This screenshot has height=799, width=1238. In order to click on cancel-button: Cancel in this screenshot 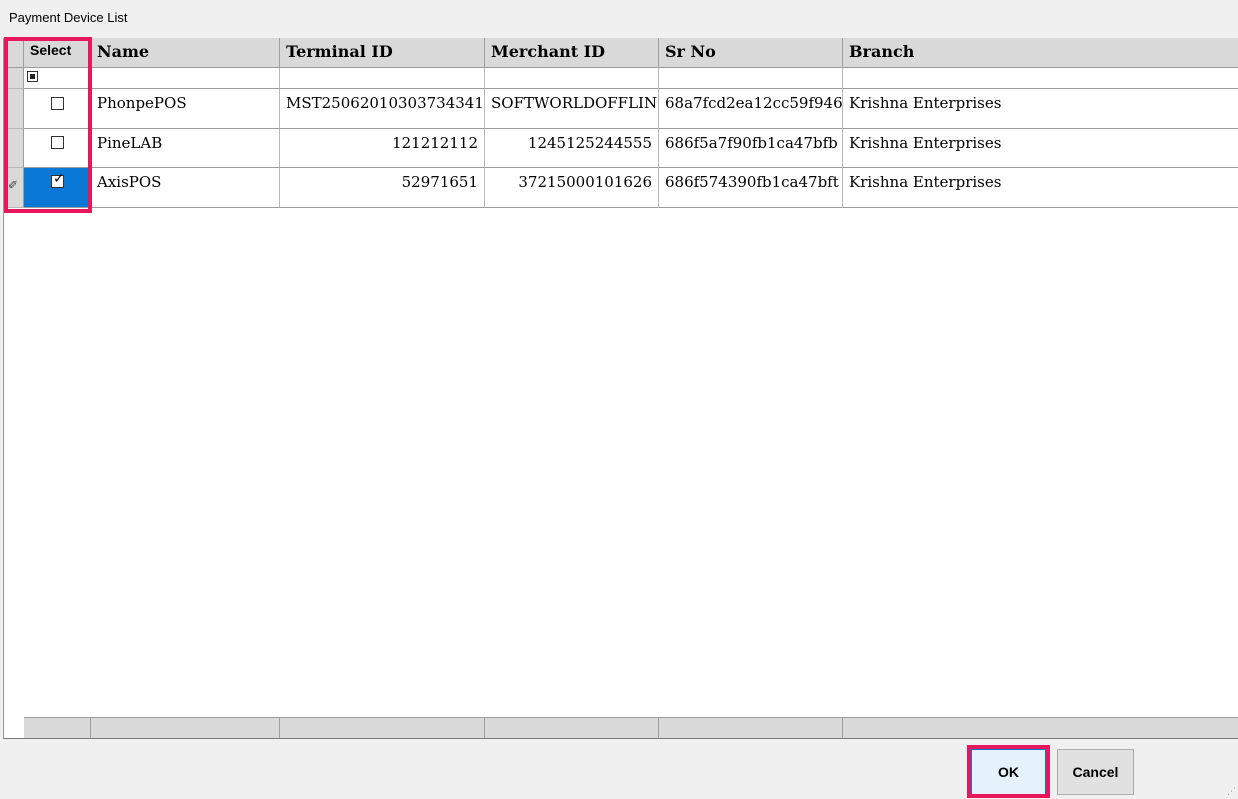, I will do `click(1095, 772)`.